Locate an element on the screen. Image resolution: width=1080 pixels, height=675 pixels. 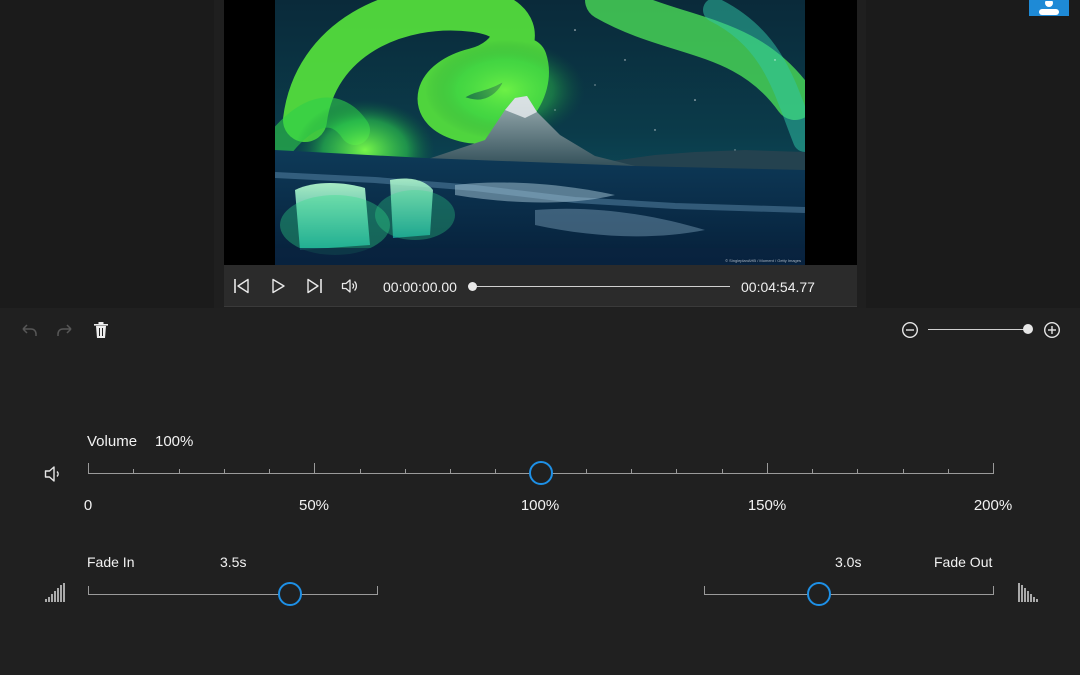
fade-out-label: Fade Out is located at coordinates (963, 562).